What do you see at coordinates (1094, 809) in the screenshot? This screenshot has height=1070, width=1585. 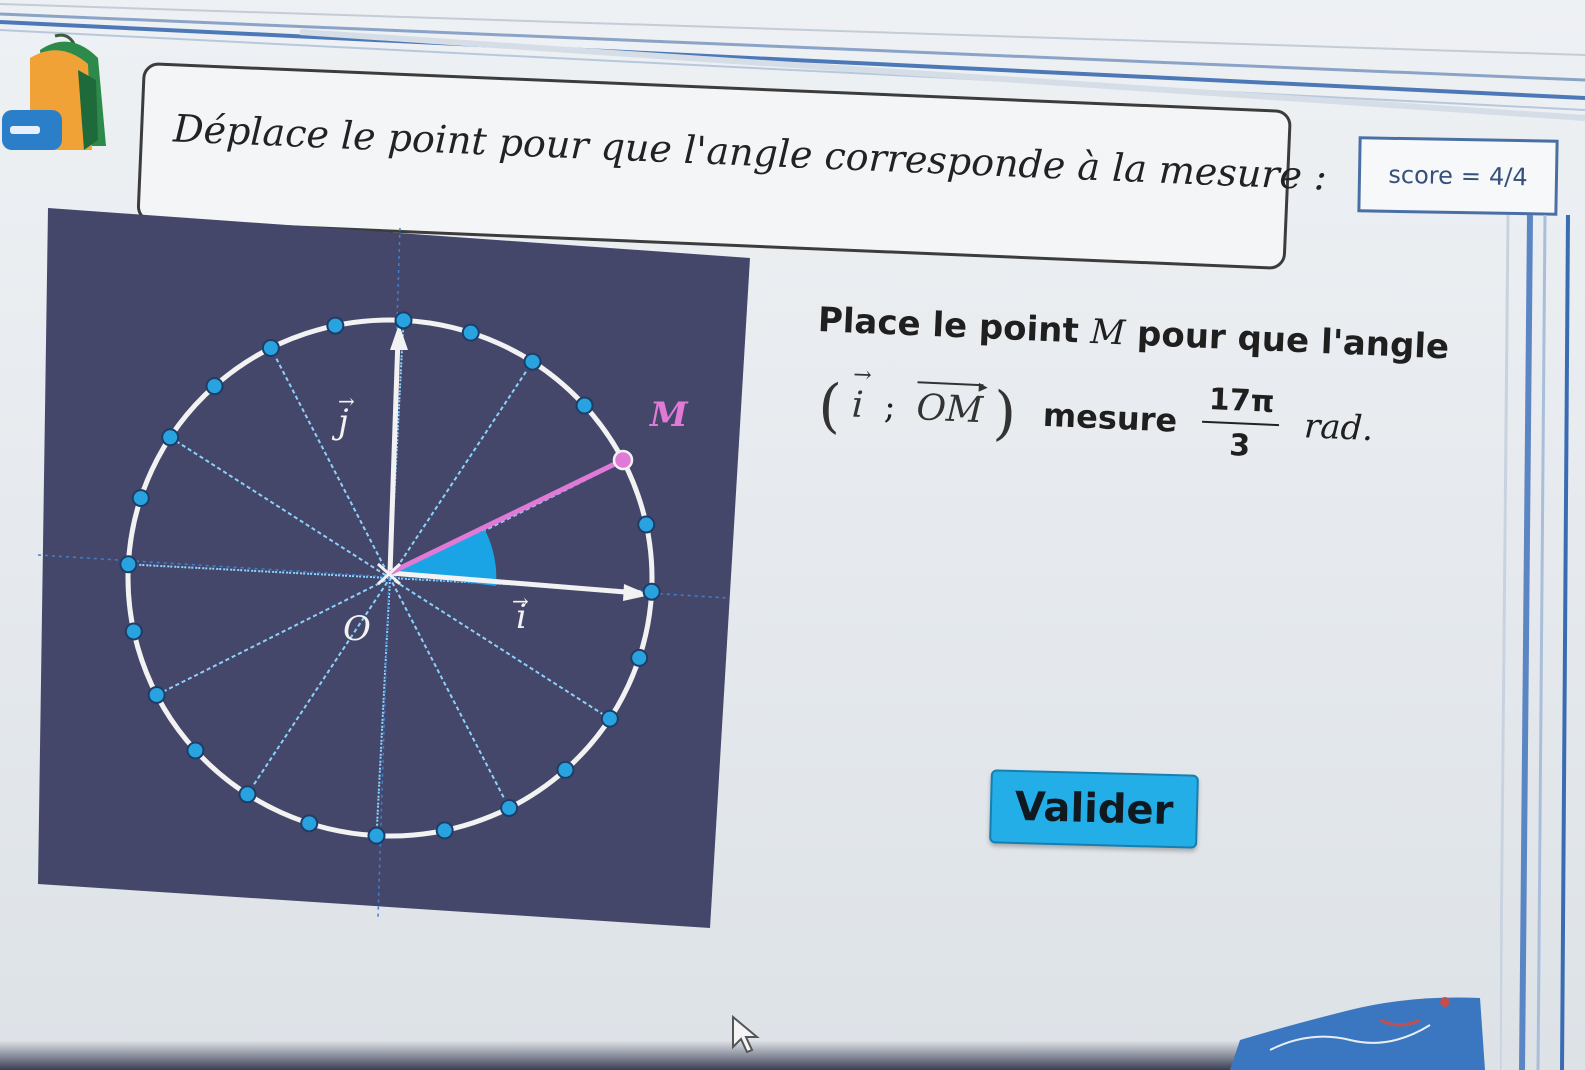 I see `valider-button: Valider` at bounding box center [1094, 809].